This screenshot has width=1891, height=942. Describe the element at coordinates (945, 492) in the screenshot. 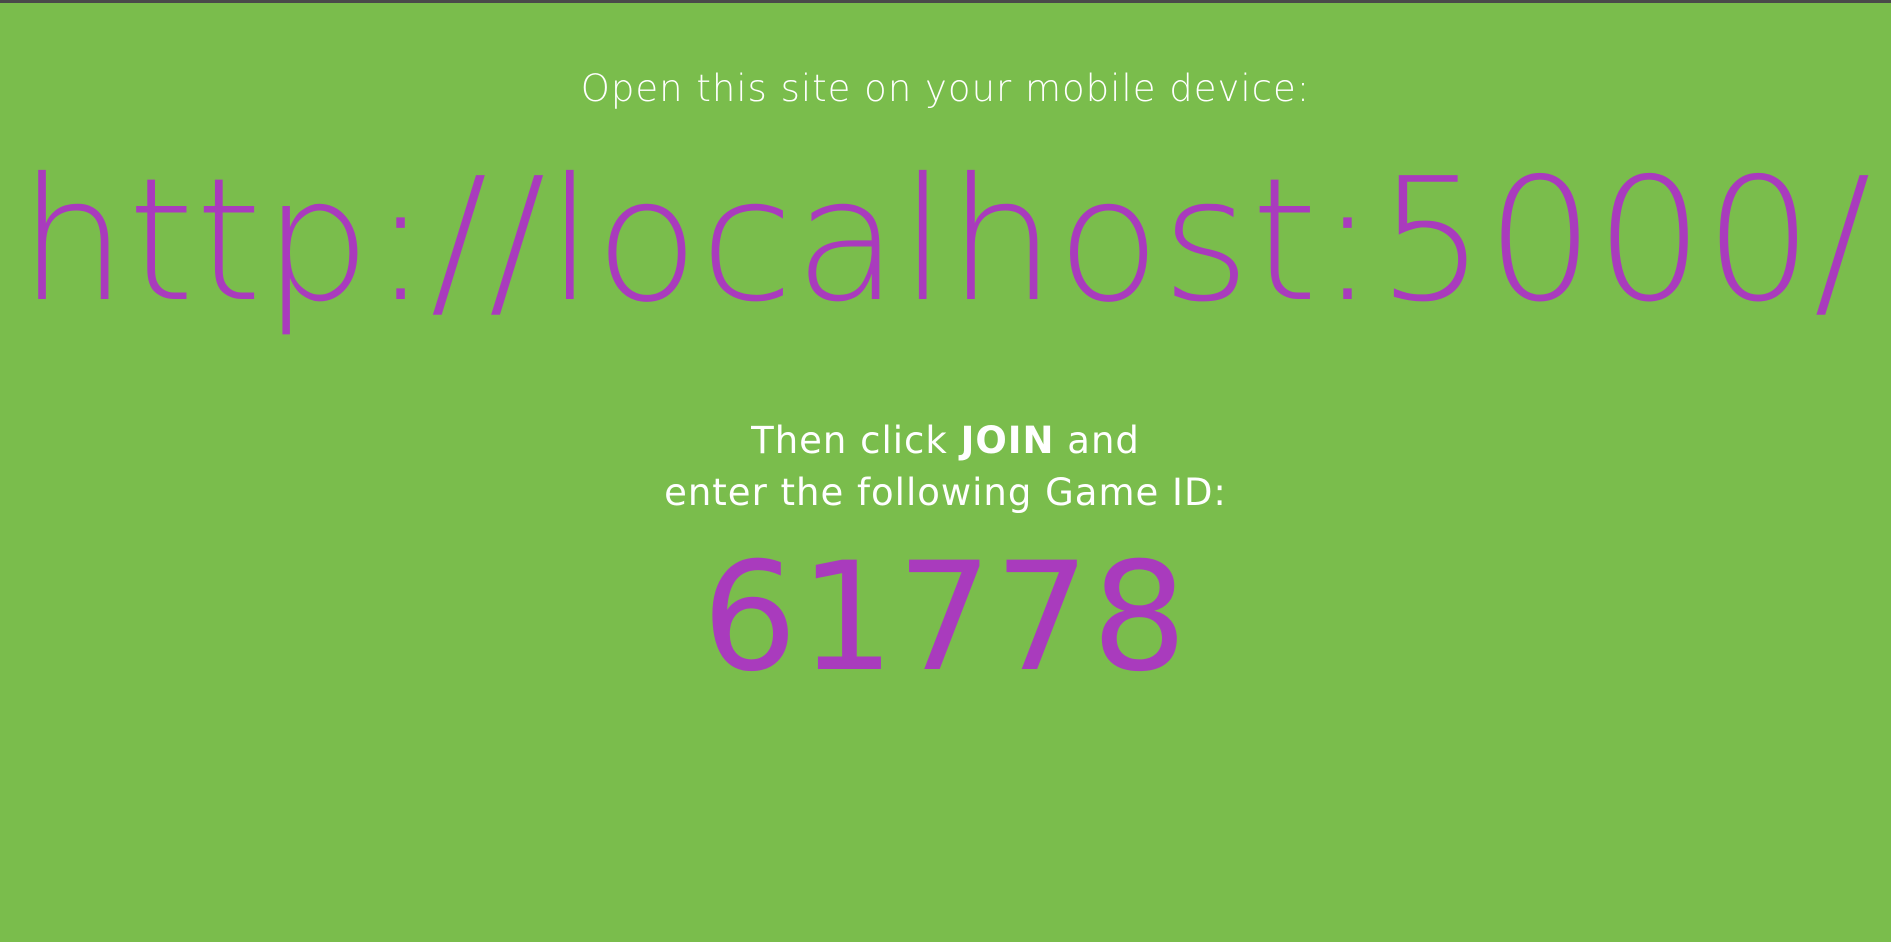

I see `enter-game-id-prompt: enter the following Game ID:` at that location.